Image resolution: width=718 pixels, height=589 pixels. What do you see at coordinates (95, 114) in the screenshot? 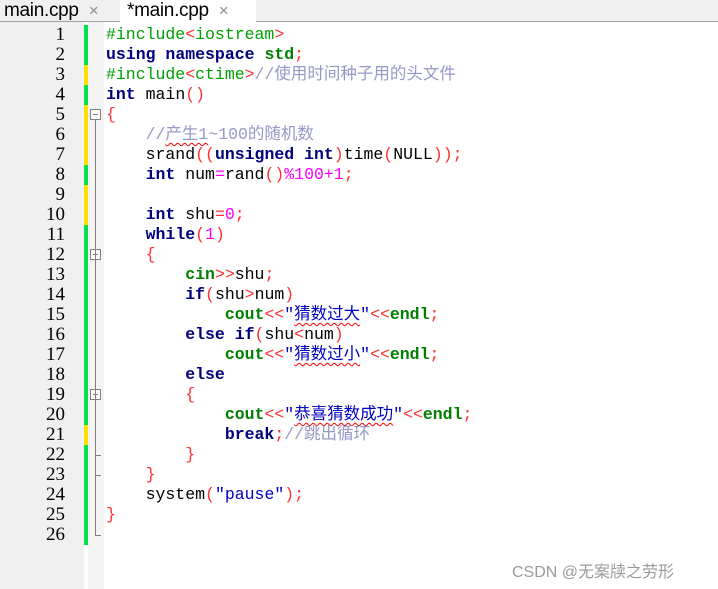
I see `fold-collapse-icon` at bounding box center [95, 114].